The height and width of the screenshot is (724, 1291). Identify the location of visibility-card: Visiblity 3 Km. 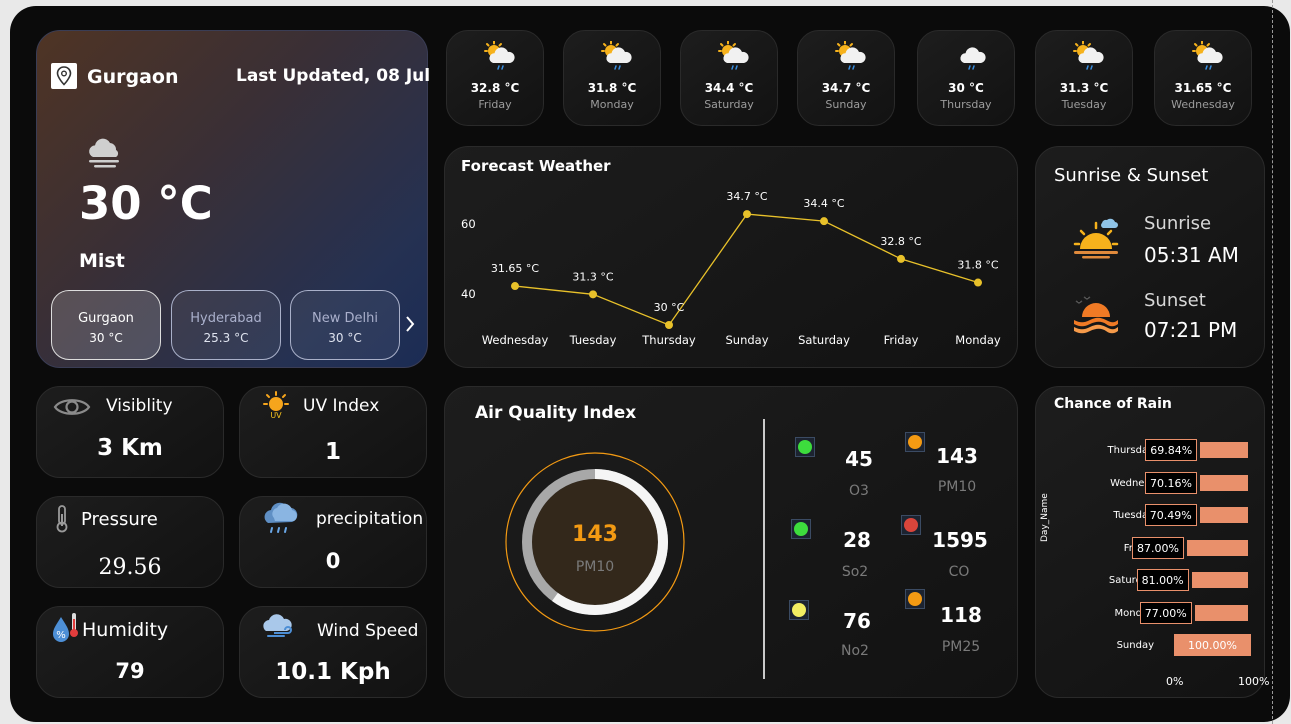
(130, 432).